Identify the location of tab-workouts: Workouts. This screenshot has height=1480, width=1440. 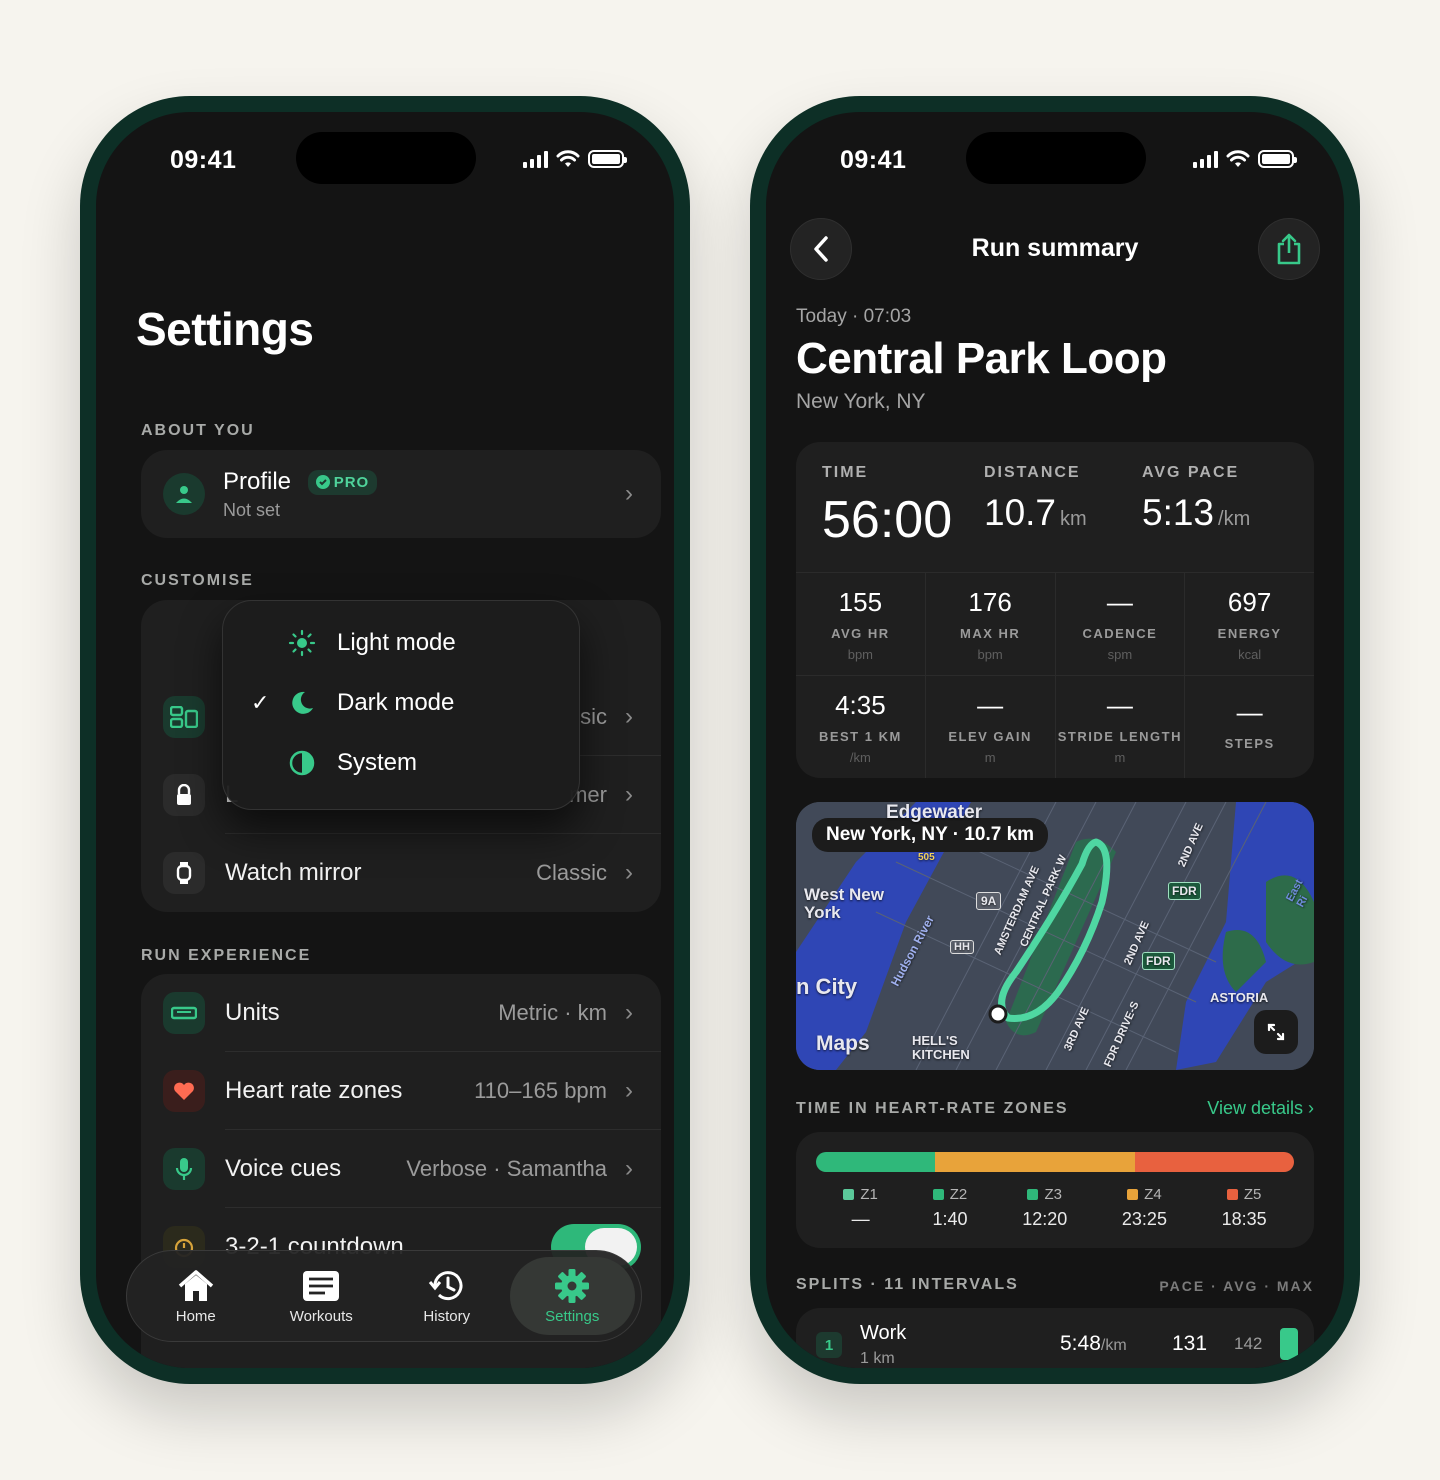
(322, 1296).